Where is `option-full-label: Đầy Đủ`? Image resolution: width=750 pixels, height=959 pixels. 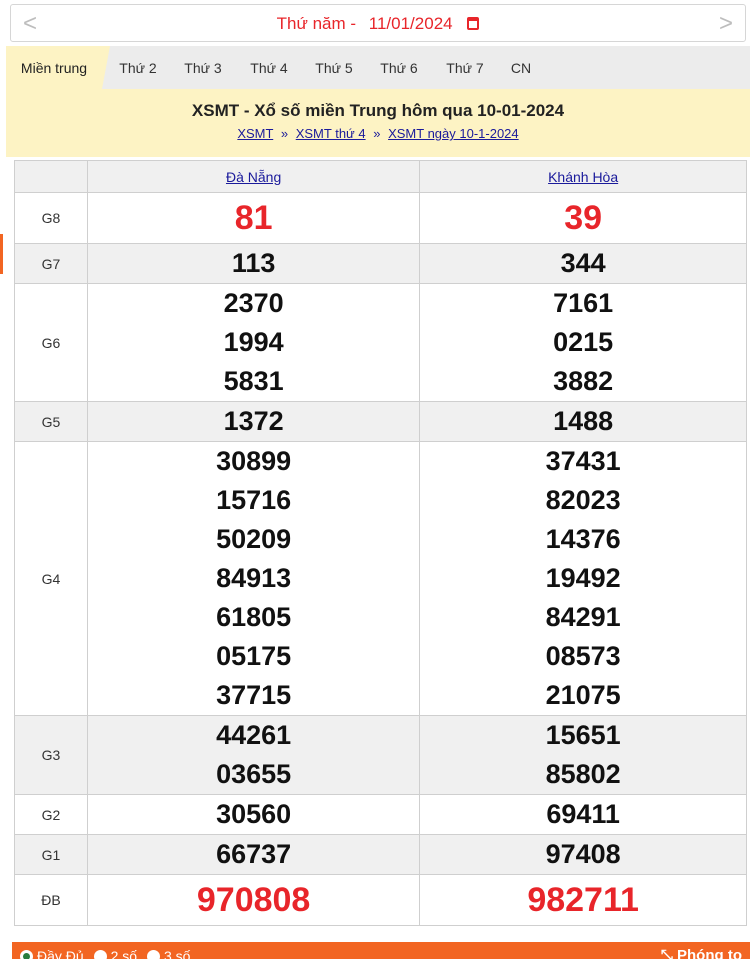 option-full-label: Đầy Đủ is located at coordinates (60, 953).